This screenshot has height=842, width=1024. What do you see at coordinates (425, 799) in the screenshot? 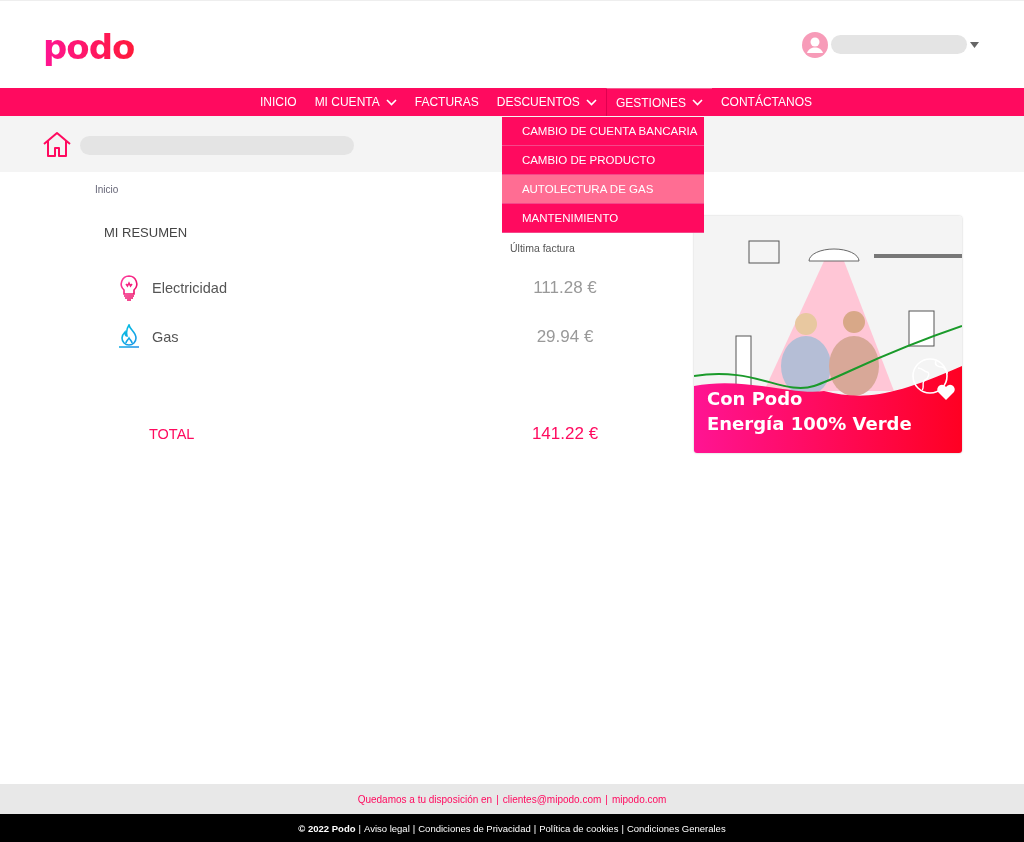
I see `contact-text: Quedamos a tu disposición en` at bounding box center [425, 799].